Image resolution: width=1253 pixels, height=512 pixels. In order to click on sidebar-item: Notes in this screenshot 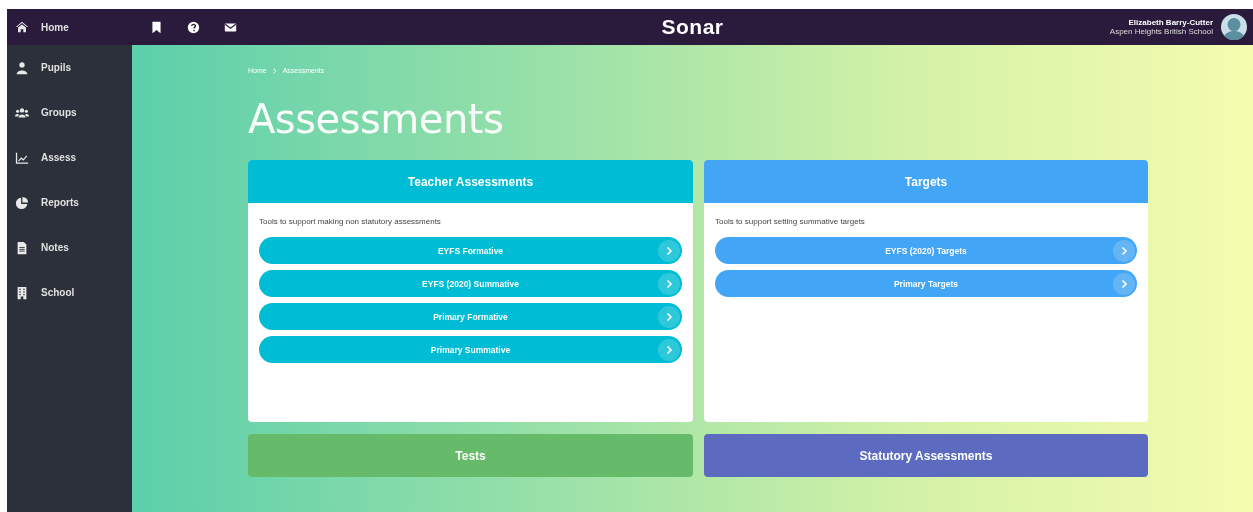, I will do `click(69, 247)`.